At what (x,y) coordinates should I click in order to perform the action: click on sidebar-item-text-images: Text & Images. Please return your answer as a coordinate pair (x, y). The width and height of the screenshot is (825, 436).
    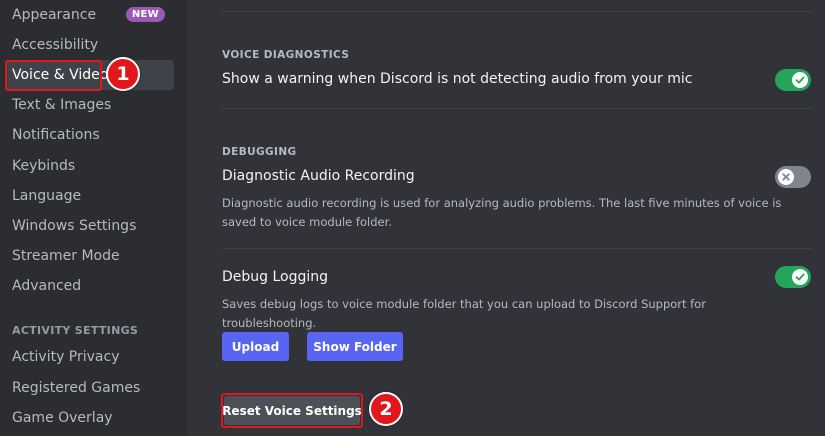
    Looking at the image, I should click on (89, 105).